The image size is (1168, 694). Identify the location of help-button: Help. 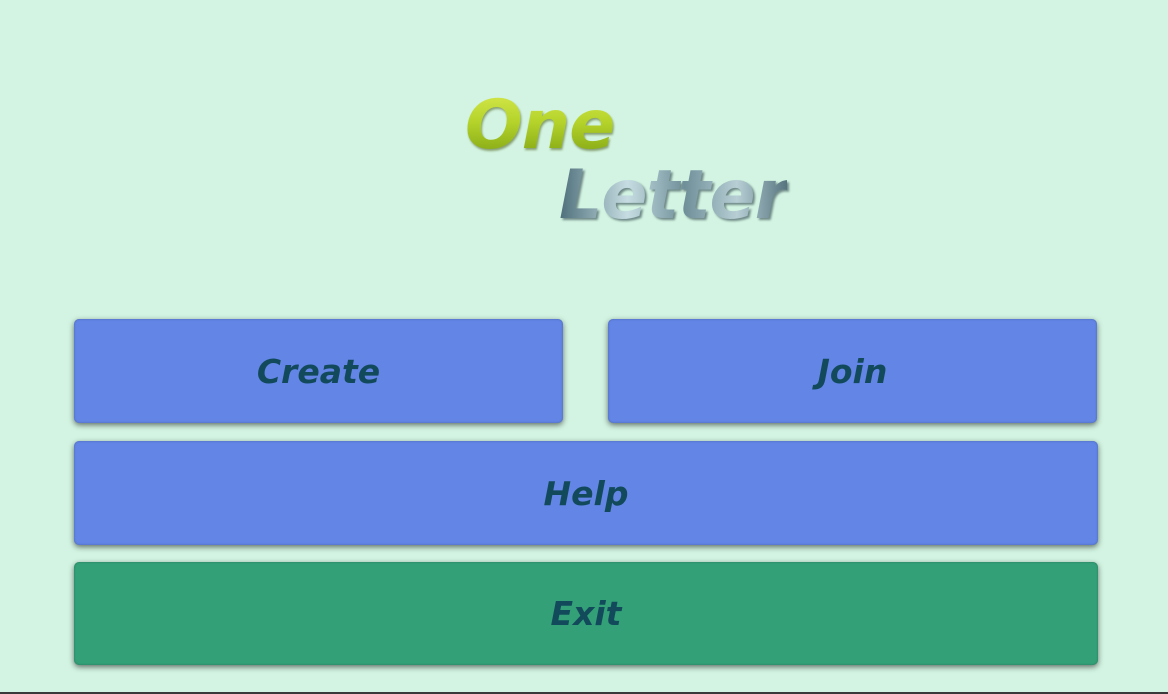
(586, 493).